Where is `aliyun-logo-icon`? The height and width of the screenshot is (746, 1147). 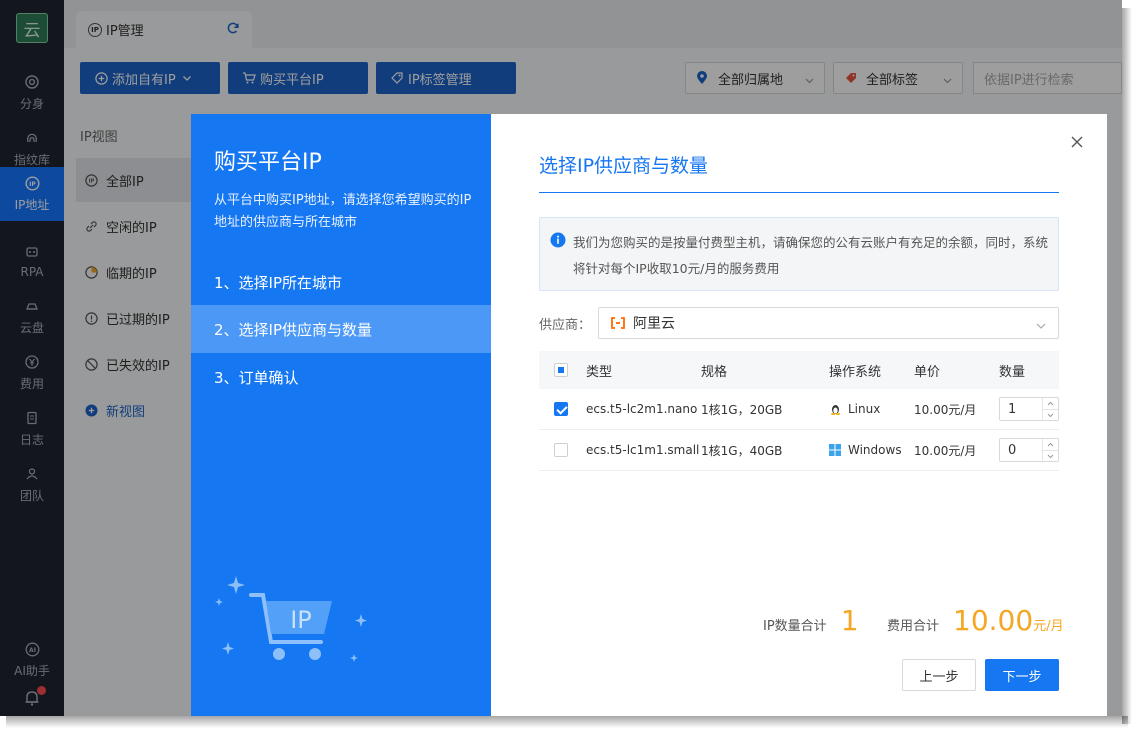
aliyun-logo-icon is located at coordinates (618, 323).